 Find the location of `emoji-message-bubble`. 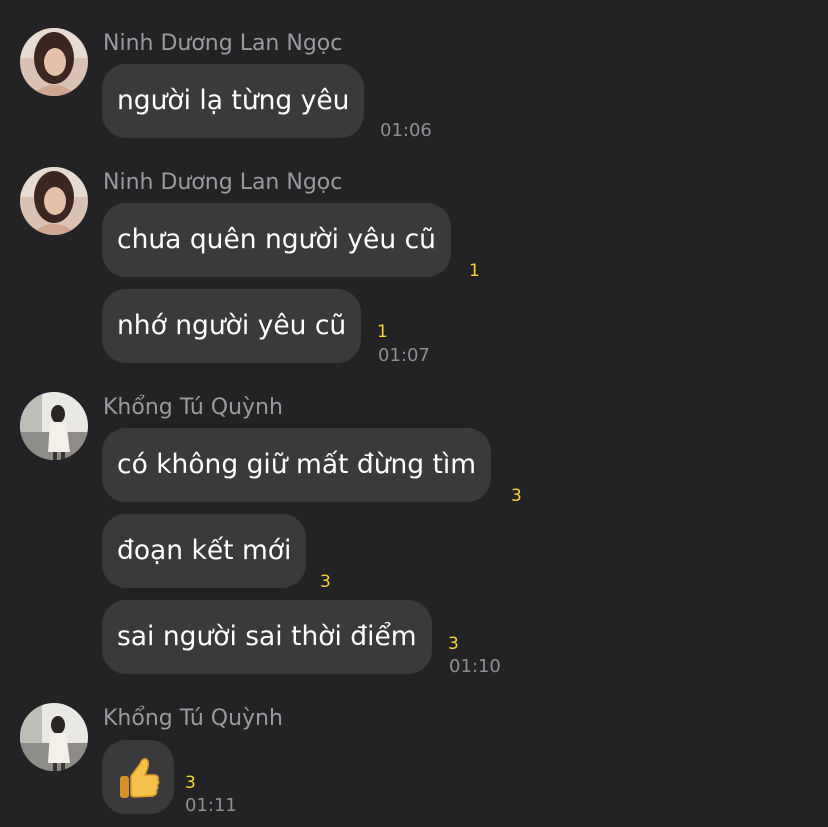

emoji-message-bubble is located at coordinates (138, 777).